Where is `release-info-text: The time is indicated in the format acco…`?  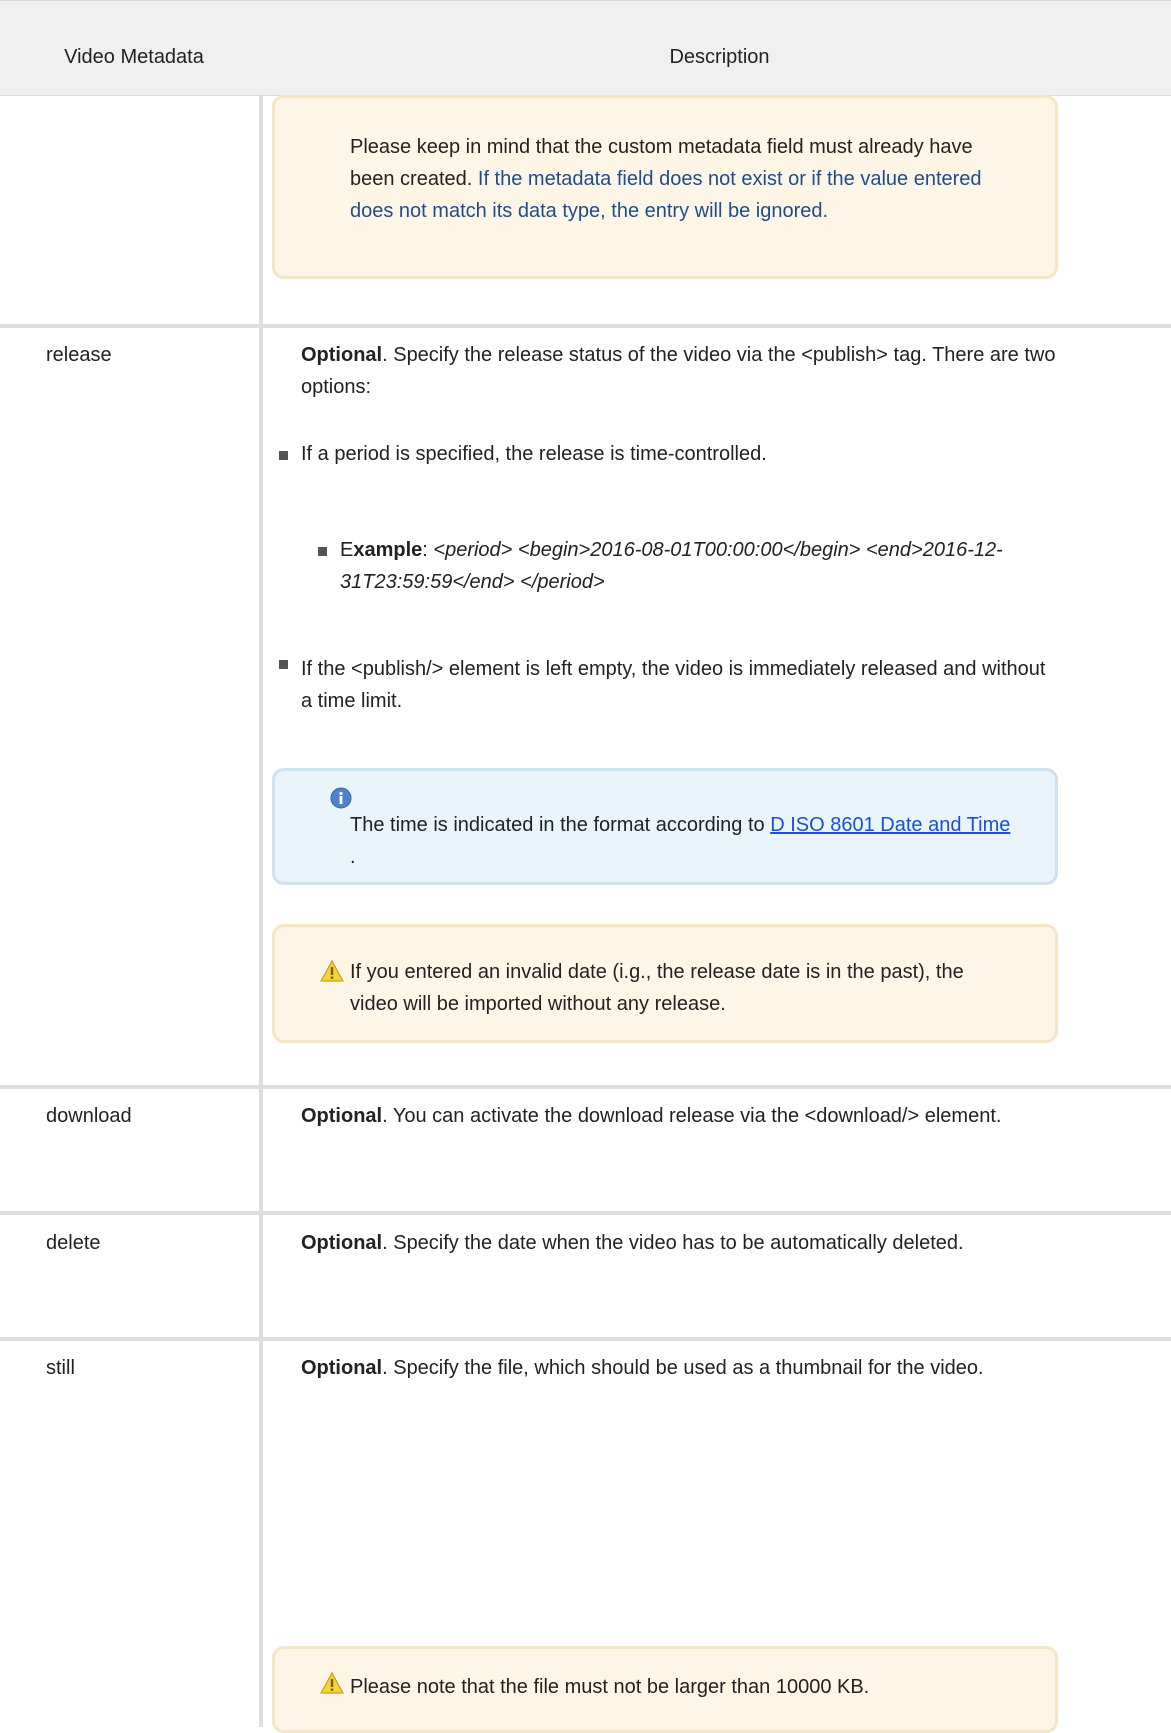 release-info-text: The time is indicated in the format acco… is located at coordinates (680, 841).